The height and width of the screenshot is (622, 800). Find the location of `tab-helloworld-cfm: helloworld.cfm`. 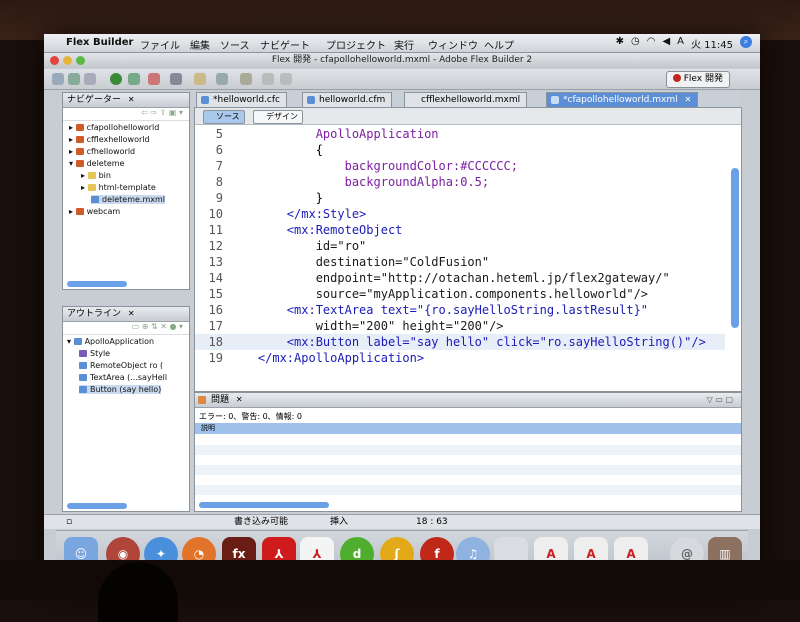

tab-helloworld-cfm: helloworld.cfm is located at coordinates (347, 99).